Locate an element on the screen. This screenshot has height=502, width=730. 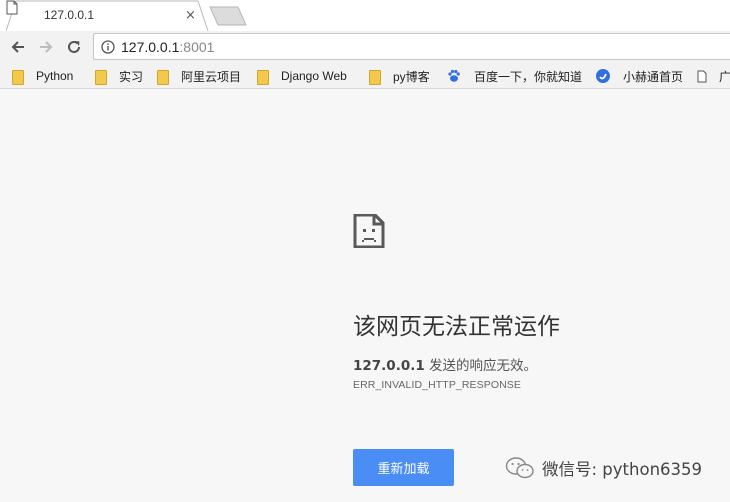
bookmark-python: Python is located at coordinates (42, 76).